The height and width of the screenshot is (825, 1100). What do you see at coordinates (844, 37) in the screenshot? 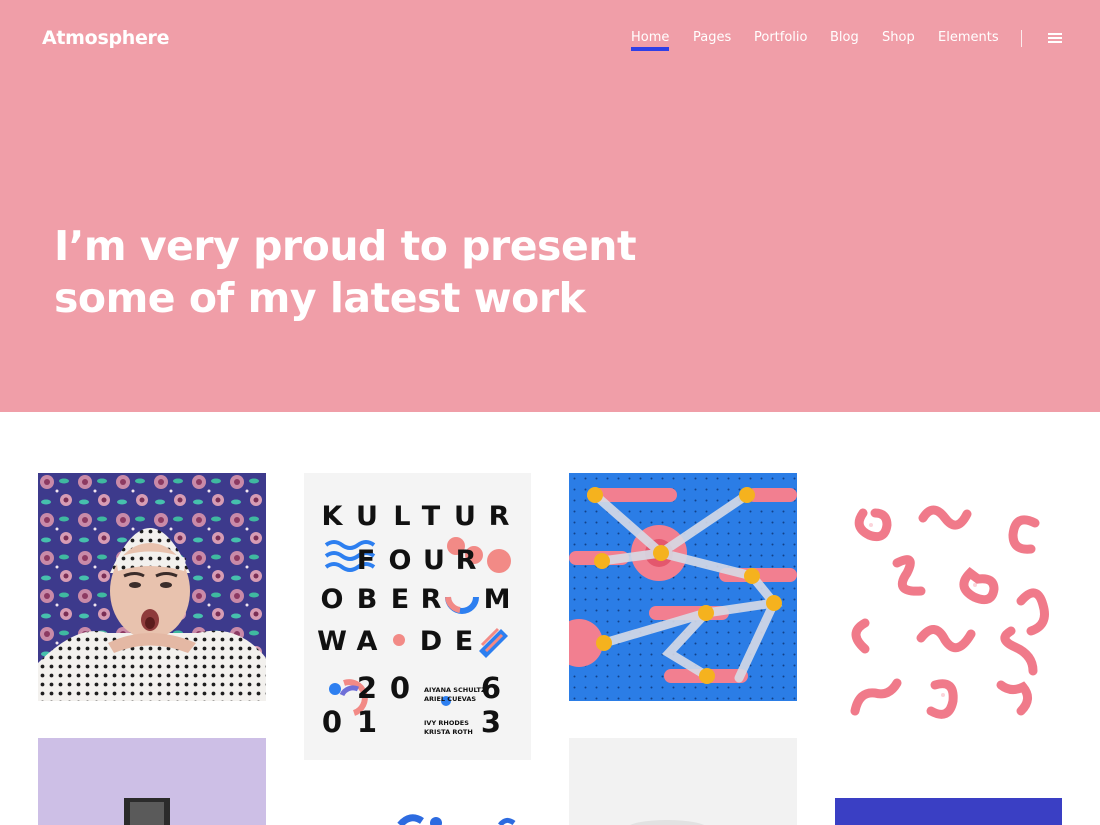
I see `nav-item-blog: Blog` at bounding box center [844, 37].